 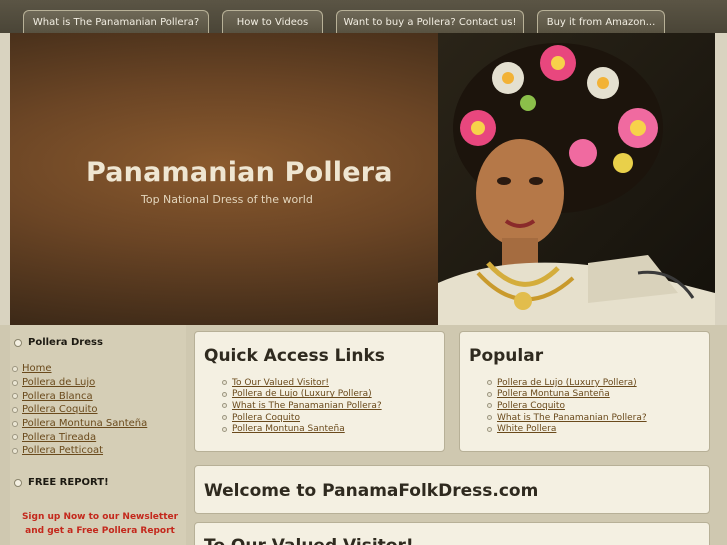 I want to click on sidebar-item-label: Pollera Petticoat, so click(x=62, y=450).